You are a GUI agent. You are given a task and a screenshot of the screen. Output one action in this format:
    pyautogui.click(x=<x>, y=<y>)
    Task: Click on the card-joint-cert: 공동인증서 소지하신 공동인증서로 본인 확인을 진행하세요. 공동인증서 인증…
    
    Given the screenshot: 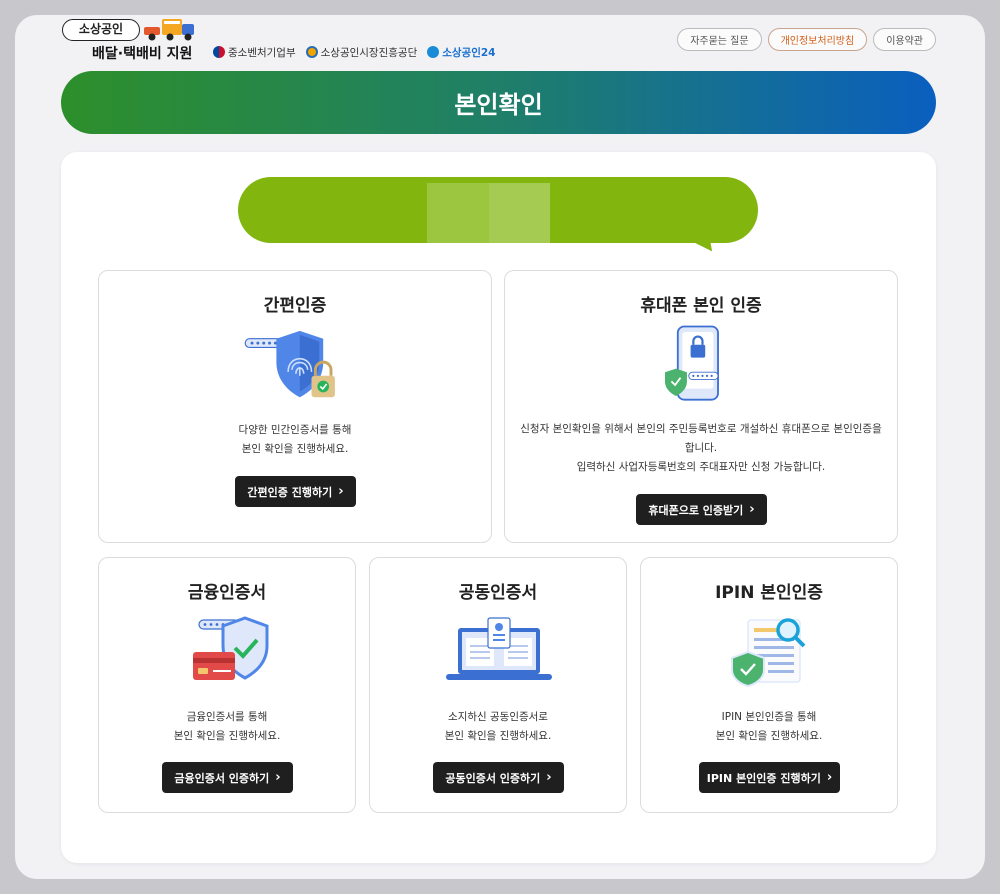 What is the action you would take?
    pyautogui.click(x=498, y=685)
    